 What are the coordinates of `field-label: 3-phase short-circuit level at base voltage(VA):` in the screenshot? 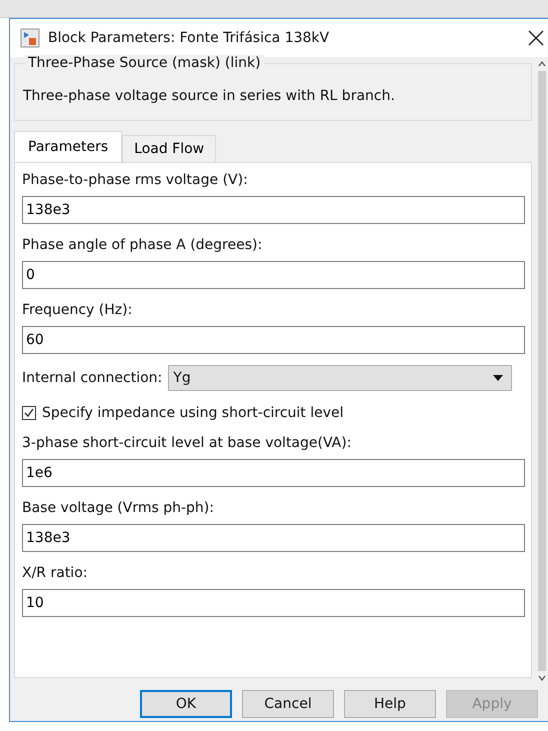 It's located at (187, 443).